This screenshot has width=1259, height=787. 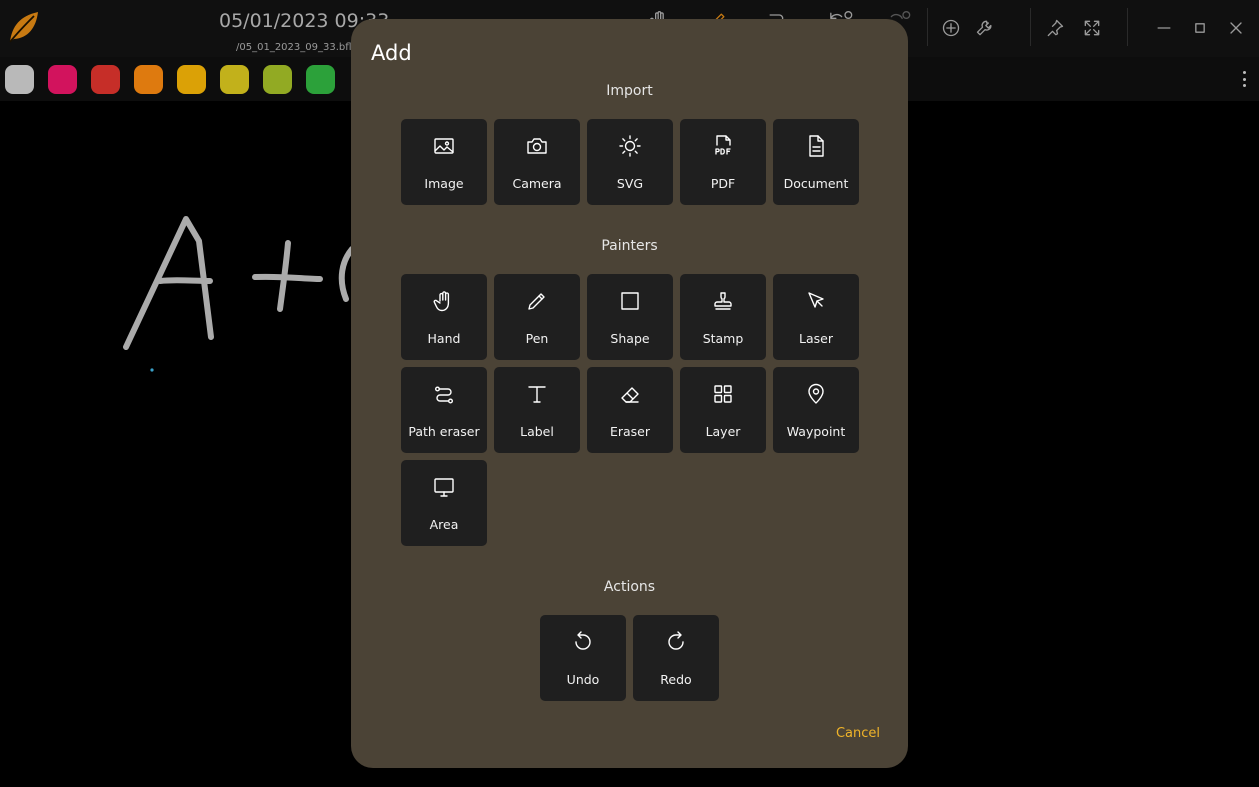 I want to click on tile-laser: Laser, so click(x=816, y=317).